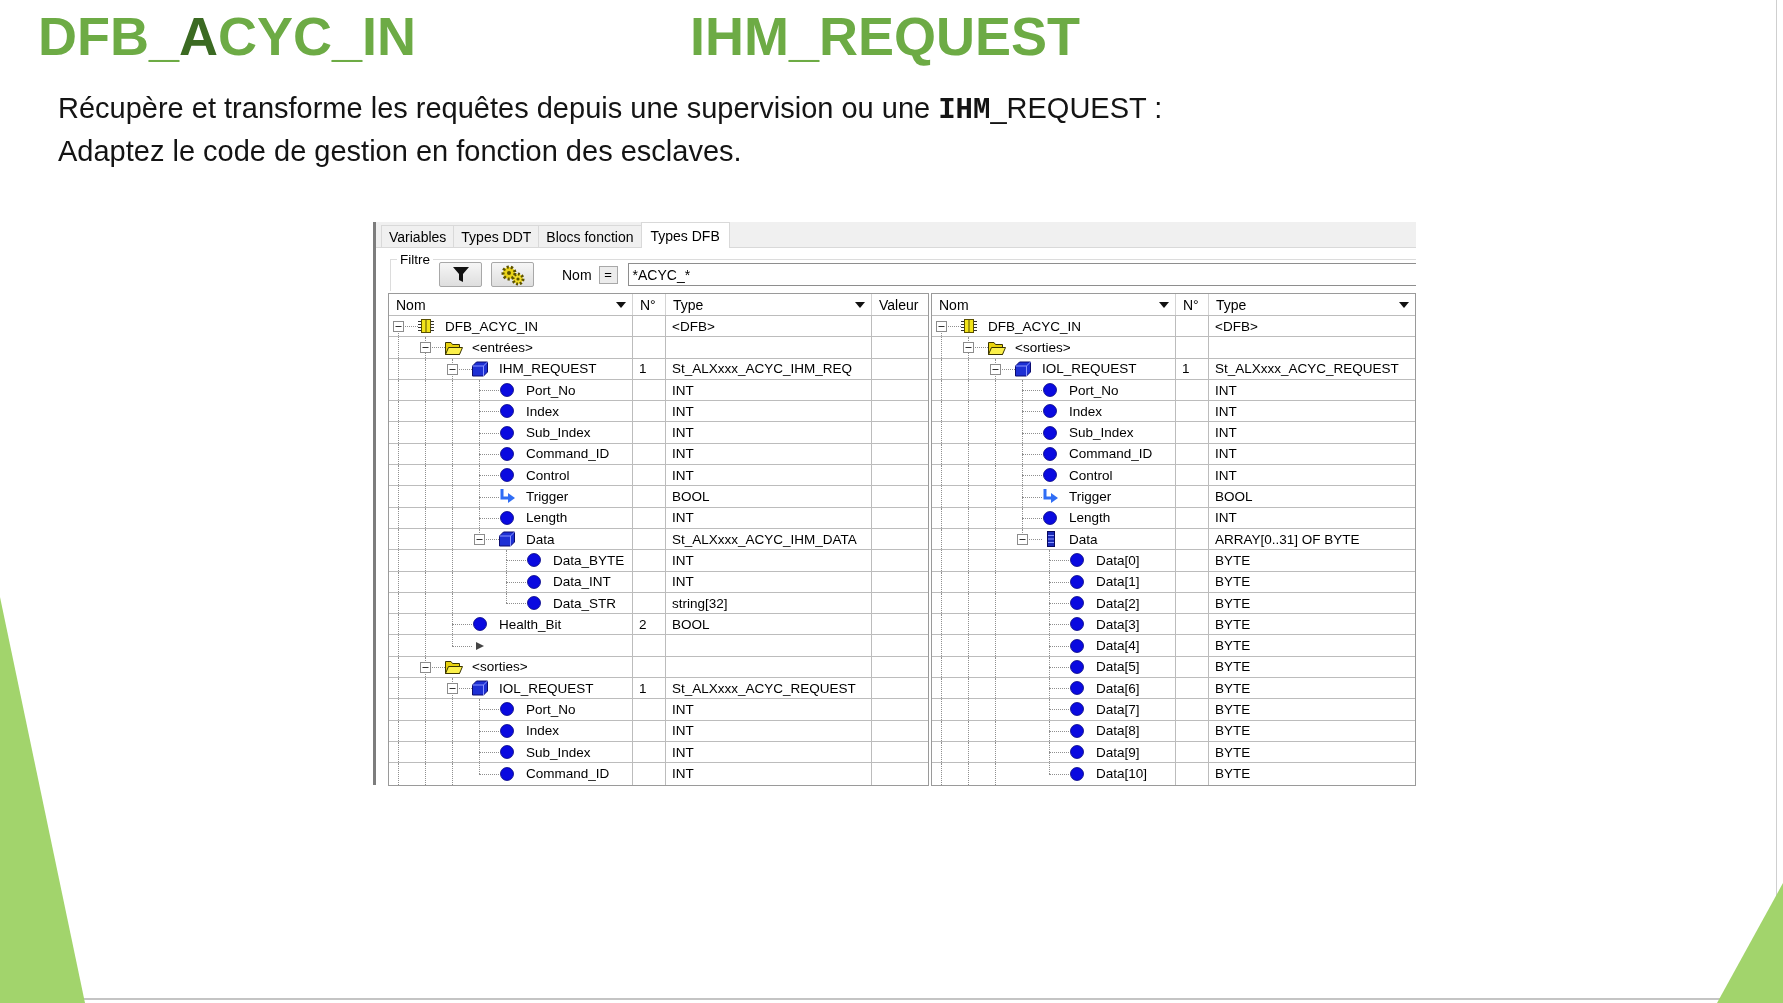 The width and height of the screenshot is (1783, 1003). I want to click on column-header: Valeur, so click(900, 304).